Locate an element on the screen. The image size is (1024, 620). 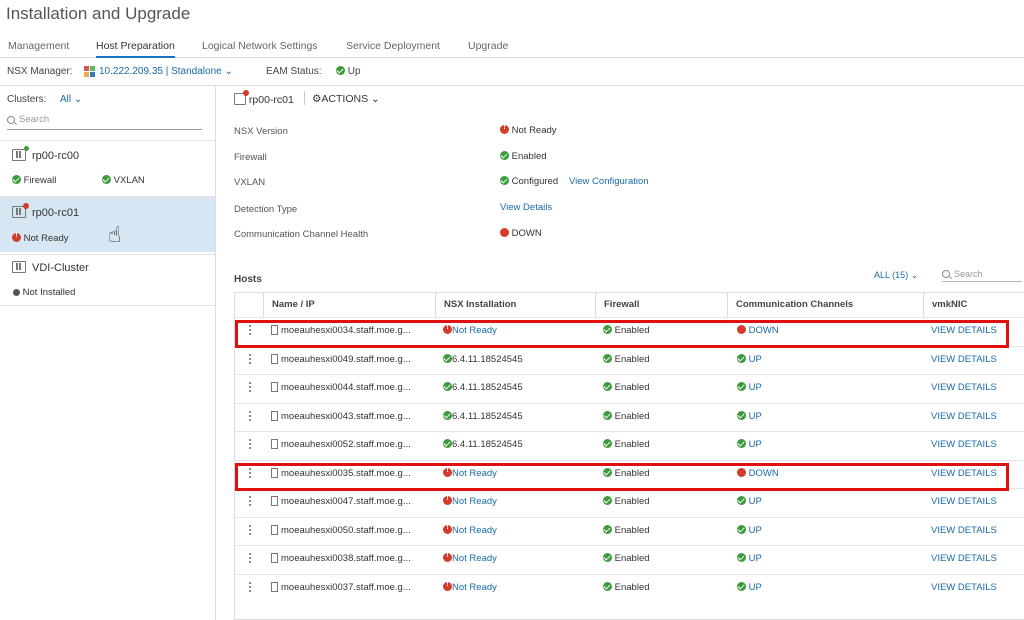
selected-cluster-title: rp00-rc01 is located at coordinates (264, 98).